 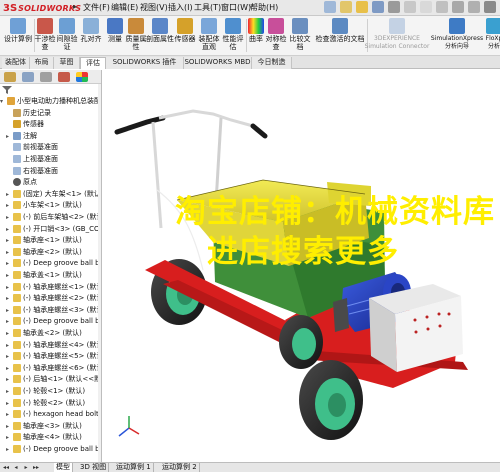 What do you see at coordinates (145, 63) in the screenshot?
I see `tab-solidworks-addins: SOLIDWORKS 插件` at bounding box center [145, 63].